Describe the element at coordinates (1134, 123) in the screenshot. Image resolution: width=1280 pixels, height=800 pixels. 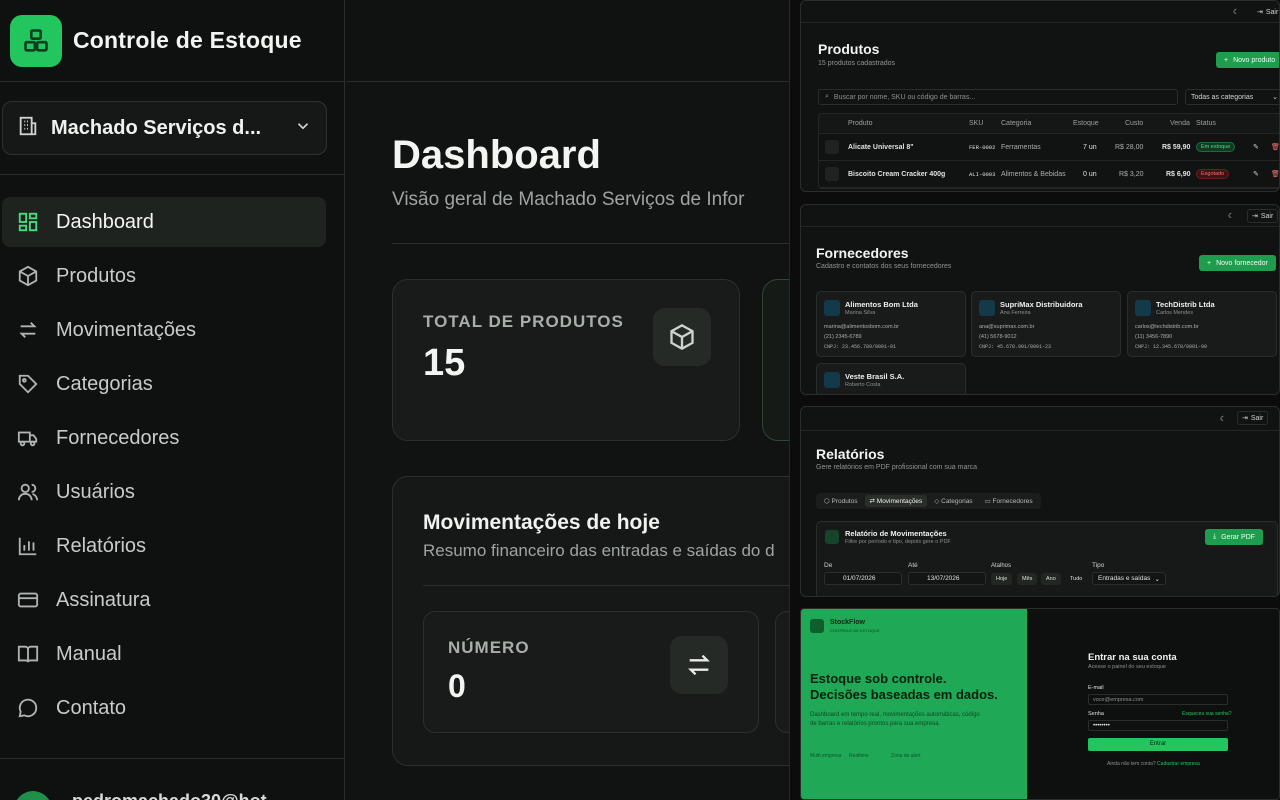
I see `col-header: Custo` at that location.